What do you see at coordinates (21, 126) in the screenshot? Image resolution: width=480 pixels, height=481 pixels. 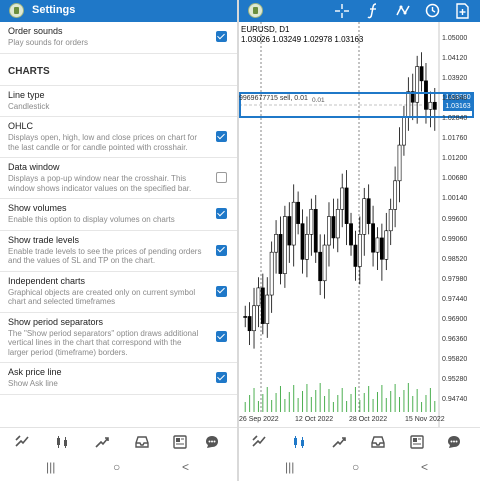 I see `setting-title: OHLC` at bounding box center [21, 126].